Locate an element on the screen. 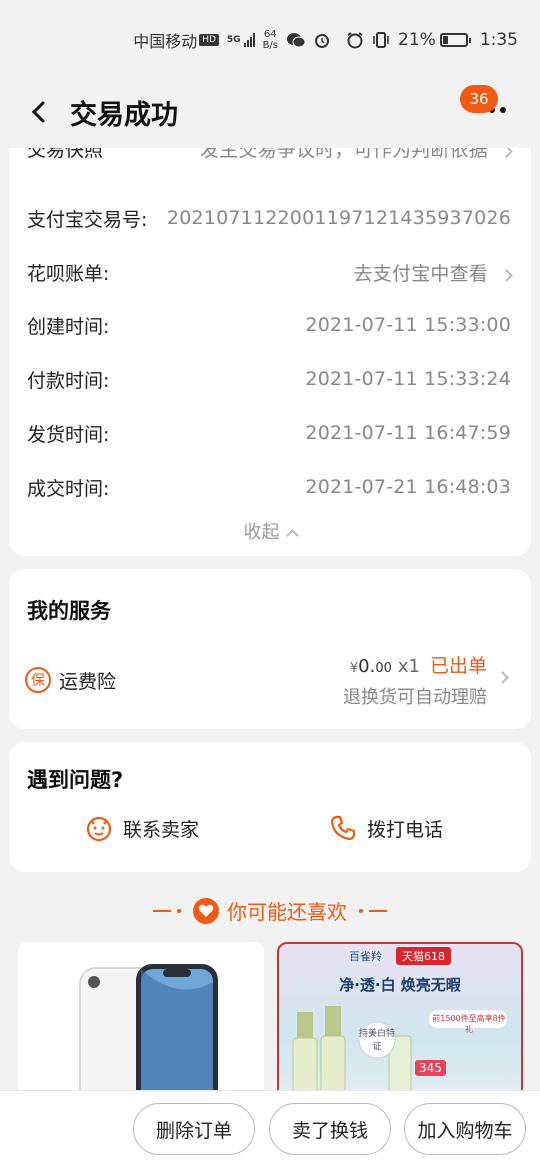  service-status: 已出单 is located at coordinates (458, 666).